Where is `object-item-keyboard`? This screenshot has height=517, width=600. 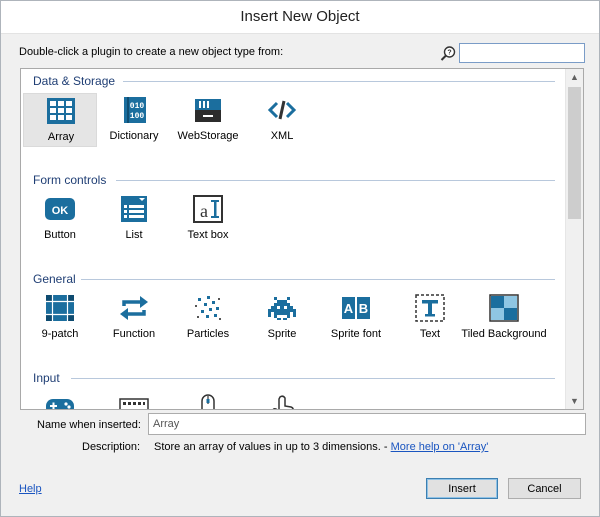
object-item-keyboard is located at coordinates (134, 399).